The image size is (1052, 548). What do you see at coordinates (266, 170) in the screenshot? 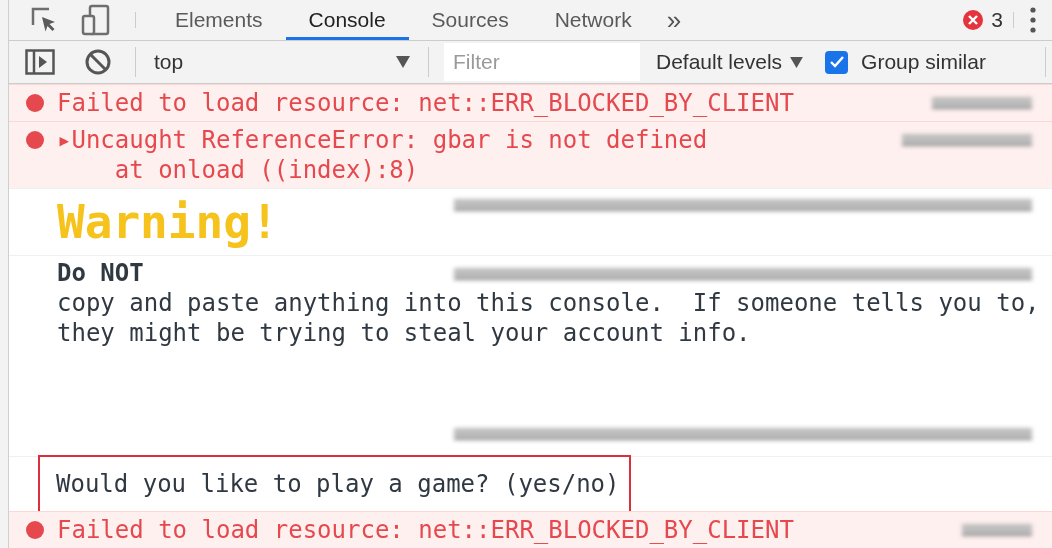
I see `error-message: at onload ((index):8)` at bounding box center [266, 170].